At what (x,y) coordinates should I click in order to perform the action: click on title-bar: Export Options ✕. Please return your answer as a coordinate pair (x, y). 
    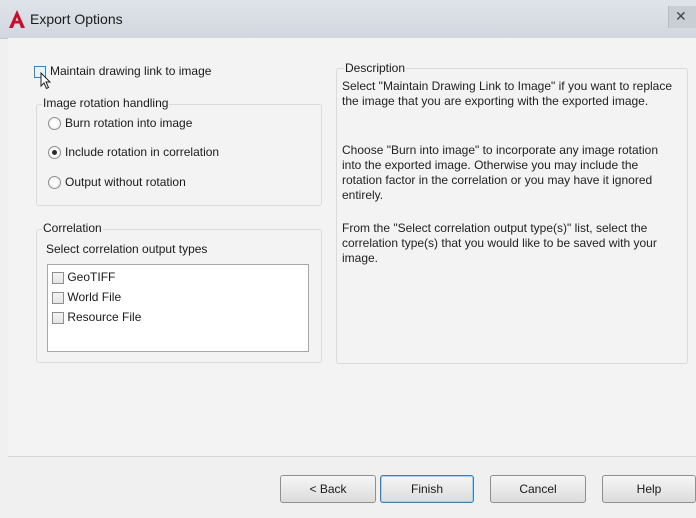
    Looking at the image, I should click on (348, 19).